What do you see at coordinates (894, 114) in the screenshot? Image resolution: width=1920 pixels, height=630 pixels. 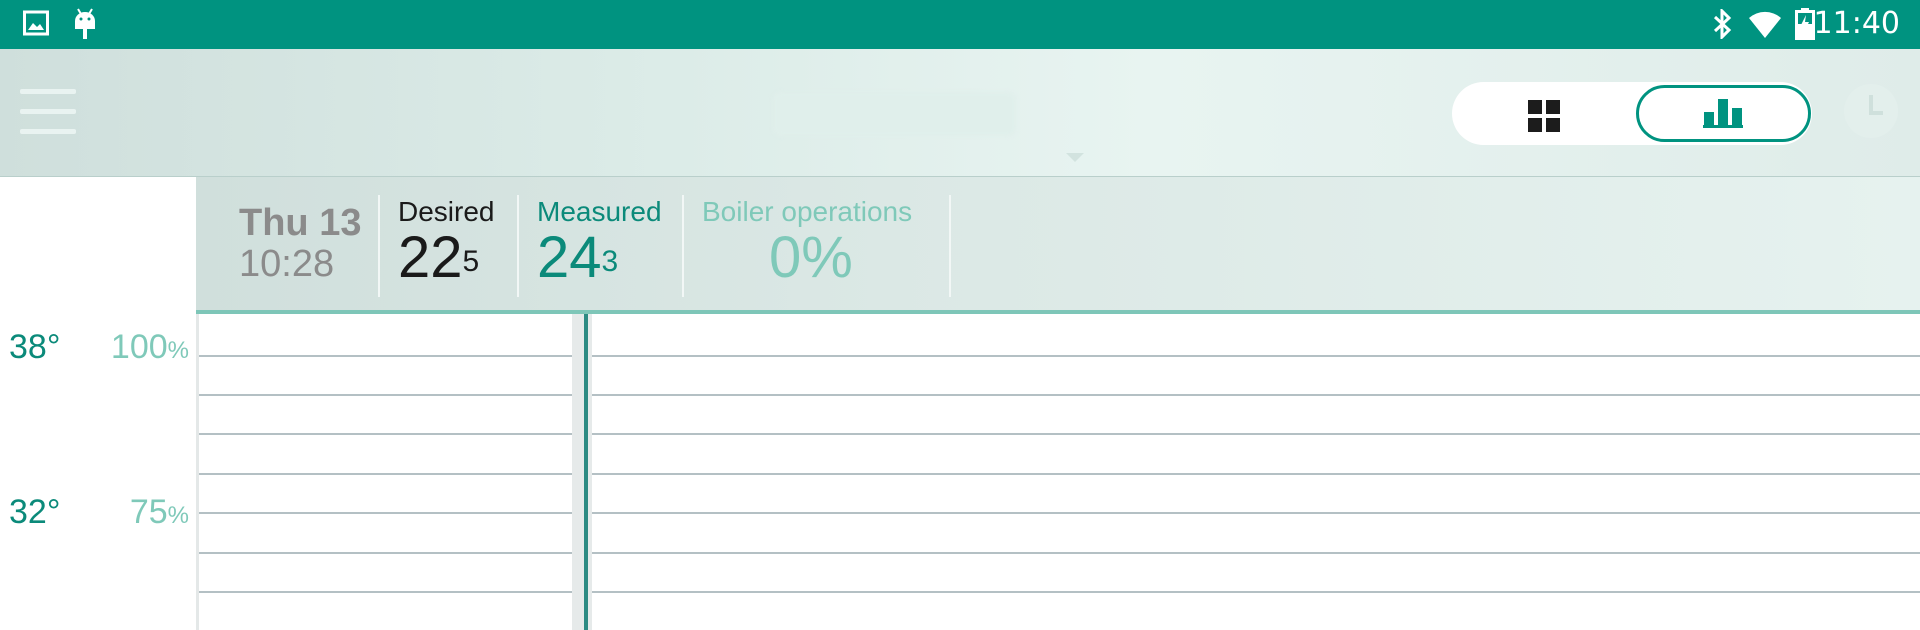 I see `thermostat-title` at bounding box center [894, 114].